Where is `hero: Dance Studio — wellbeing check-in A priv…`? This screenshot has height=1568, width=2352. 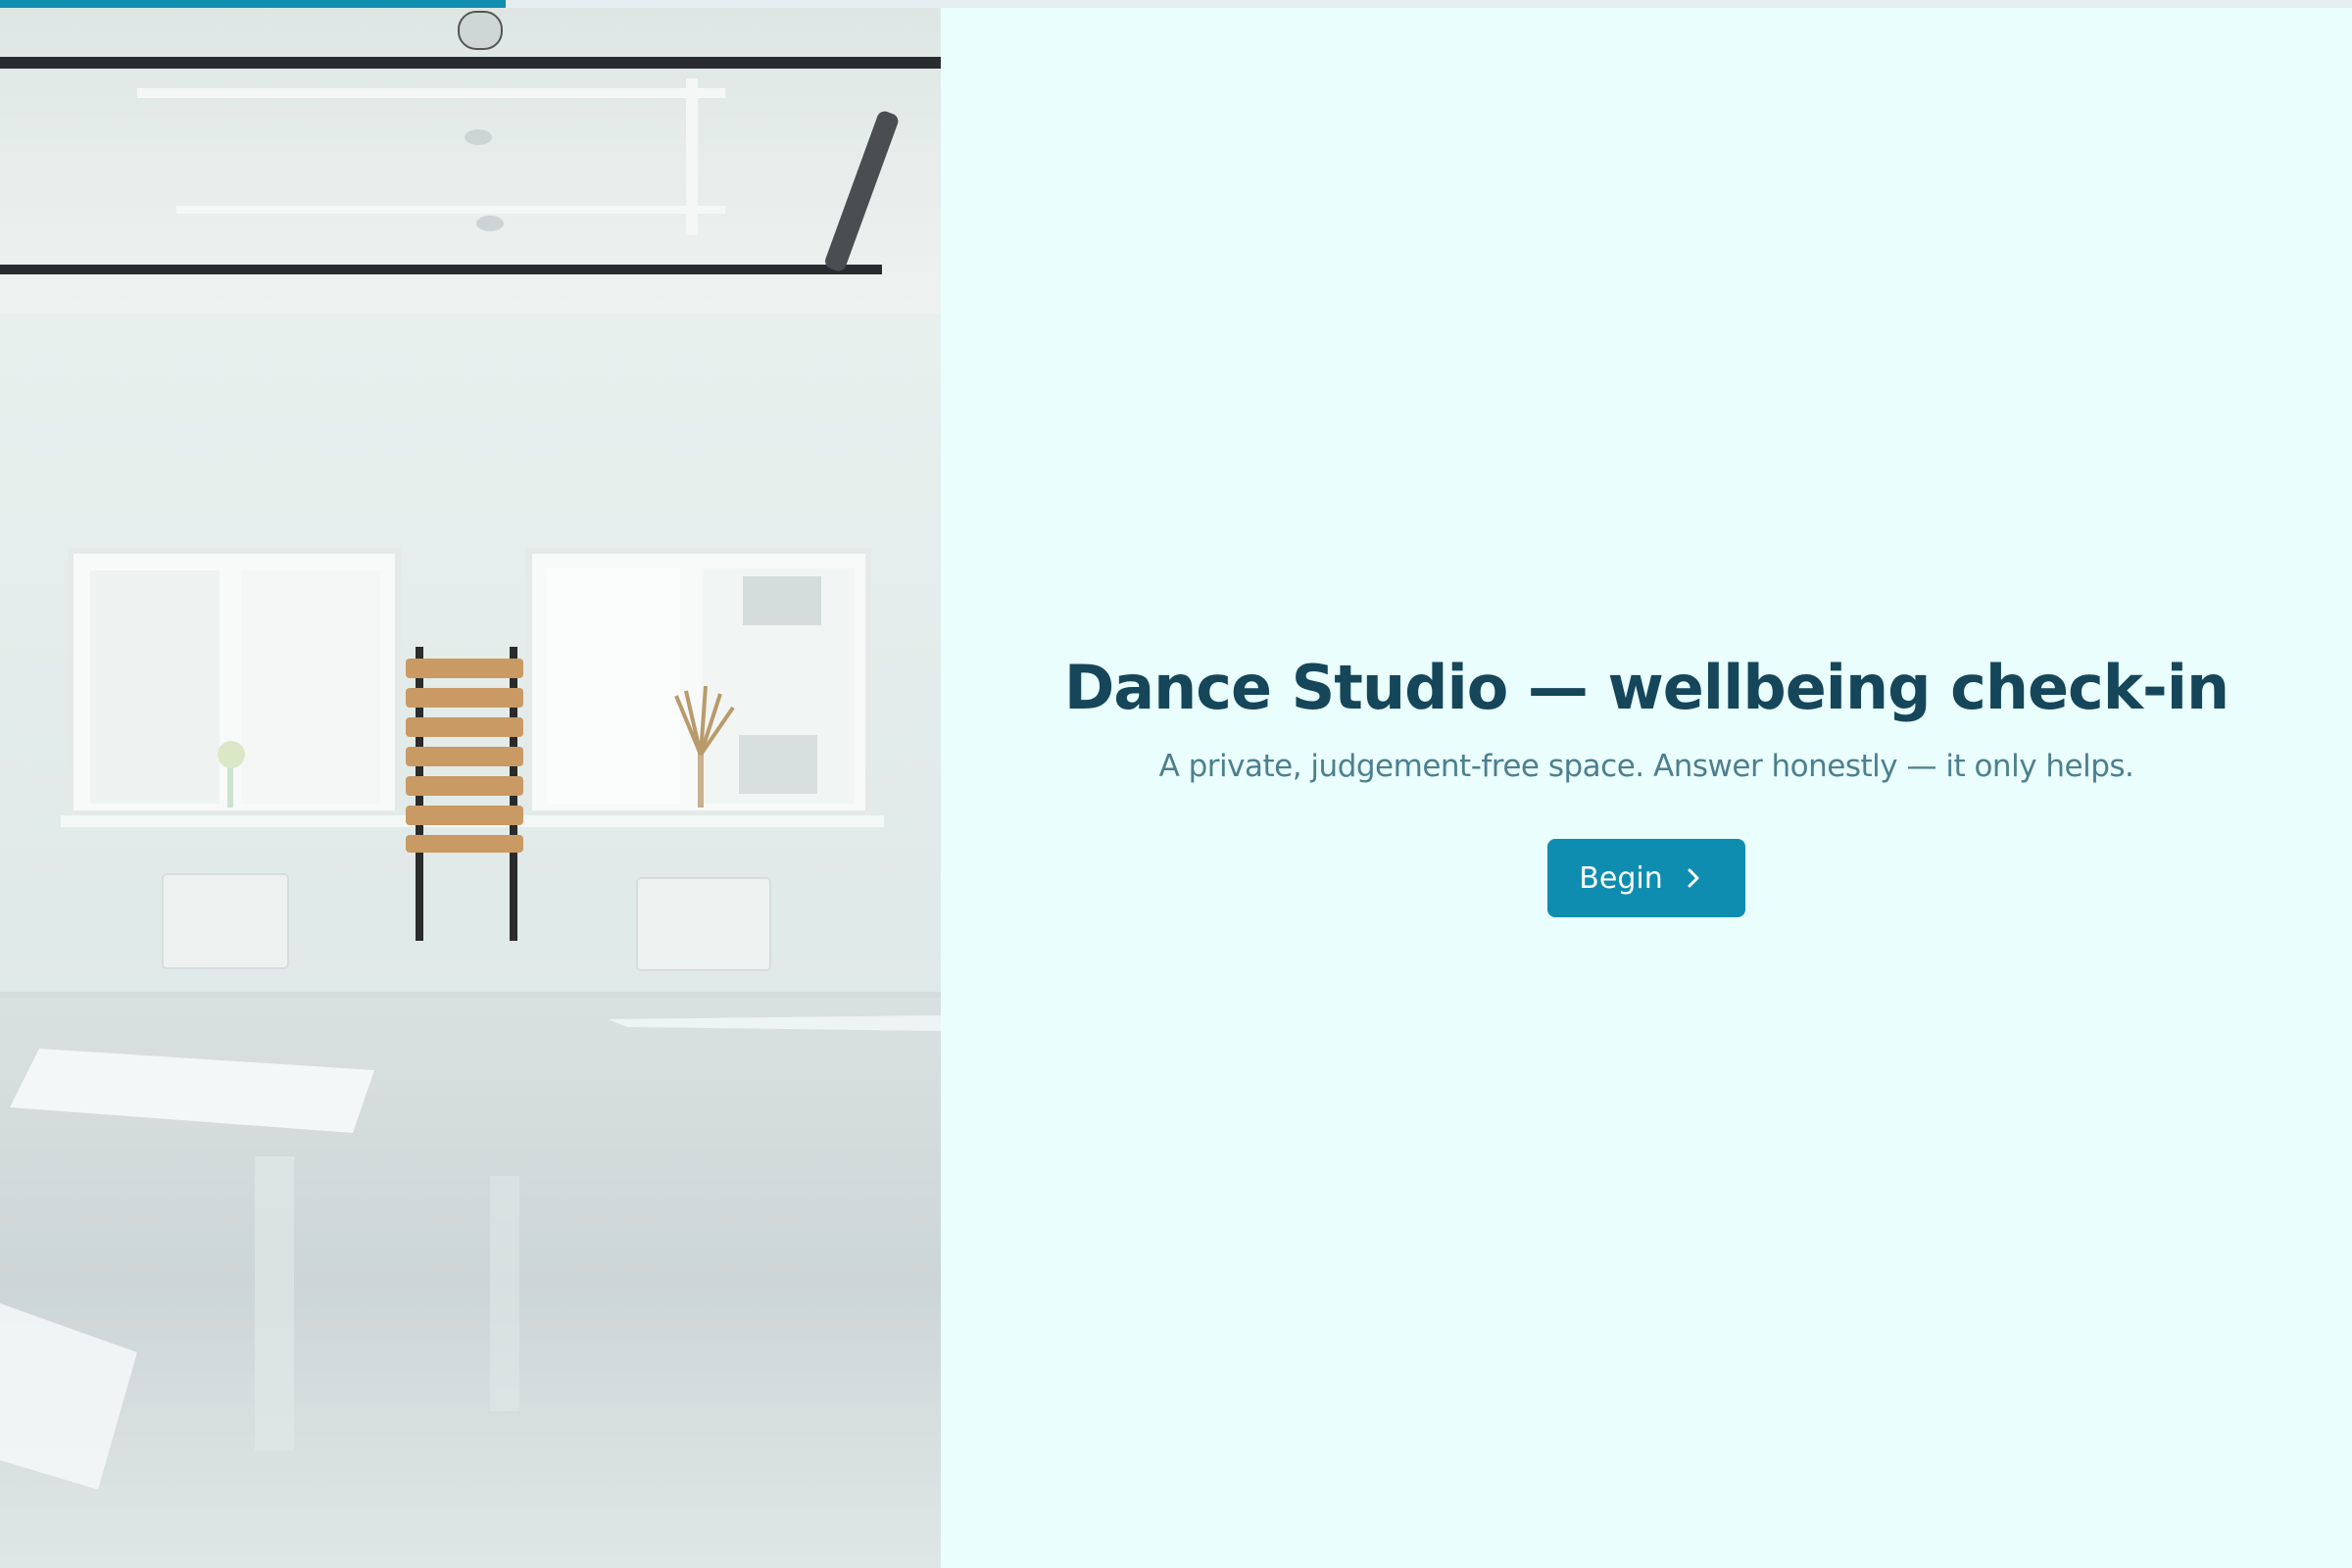
hero: Dance Studio — wellbeing check-in A priv… is located at coordinates (1646, 782).